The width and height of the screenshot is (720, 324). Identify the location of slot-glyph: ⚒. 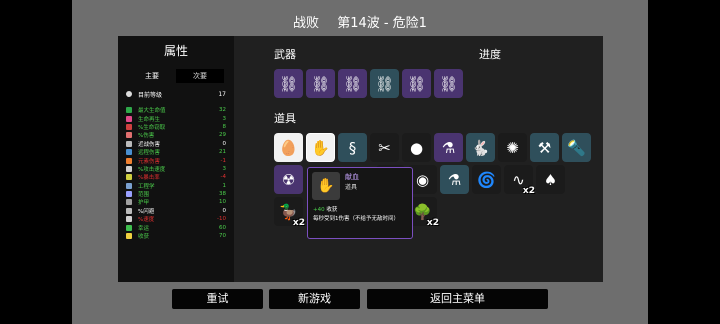
(544, 147).